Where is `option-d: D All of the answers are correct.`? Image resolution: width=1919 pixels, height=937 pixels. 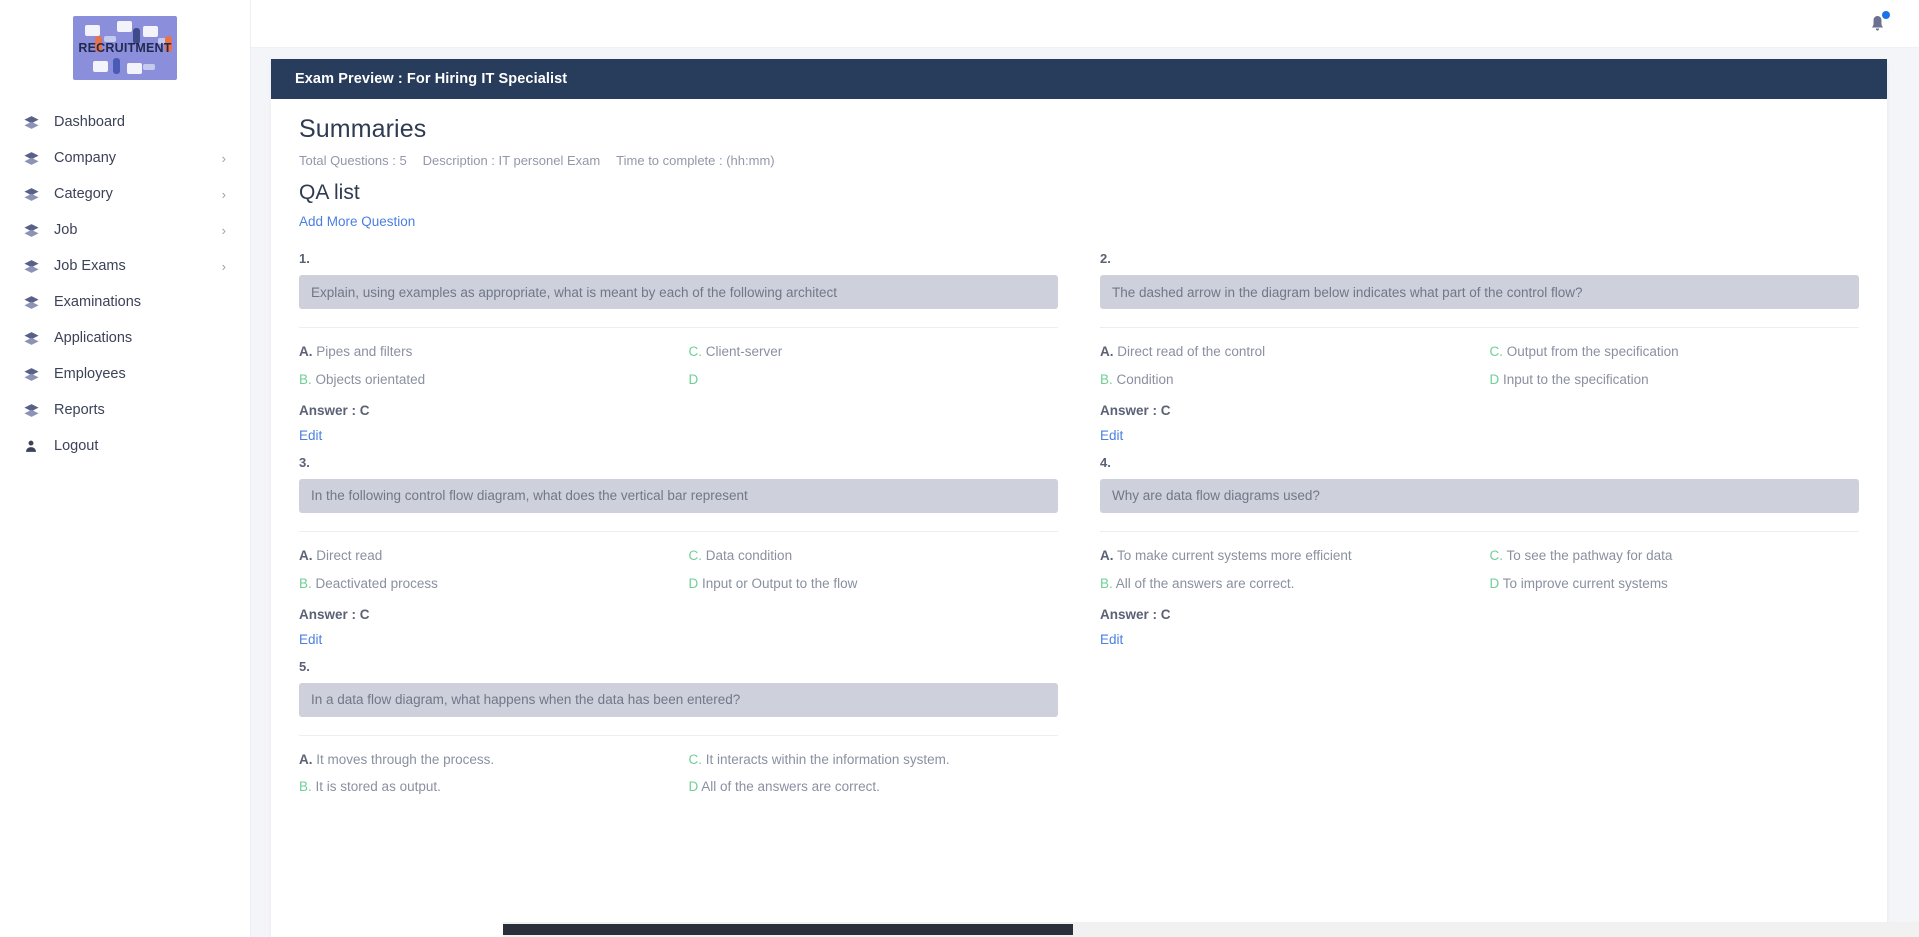 option-d: D All of the answers are correct. is located at coordinates (874, 787).